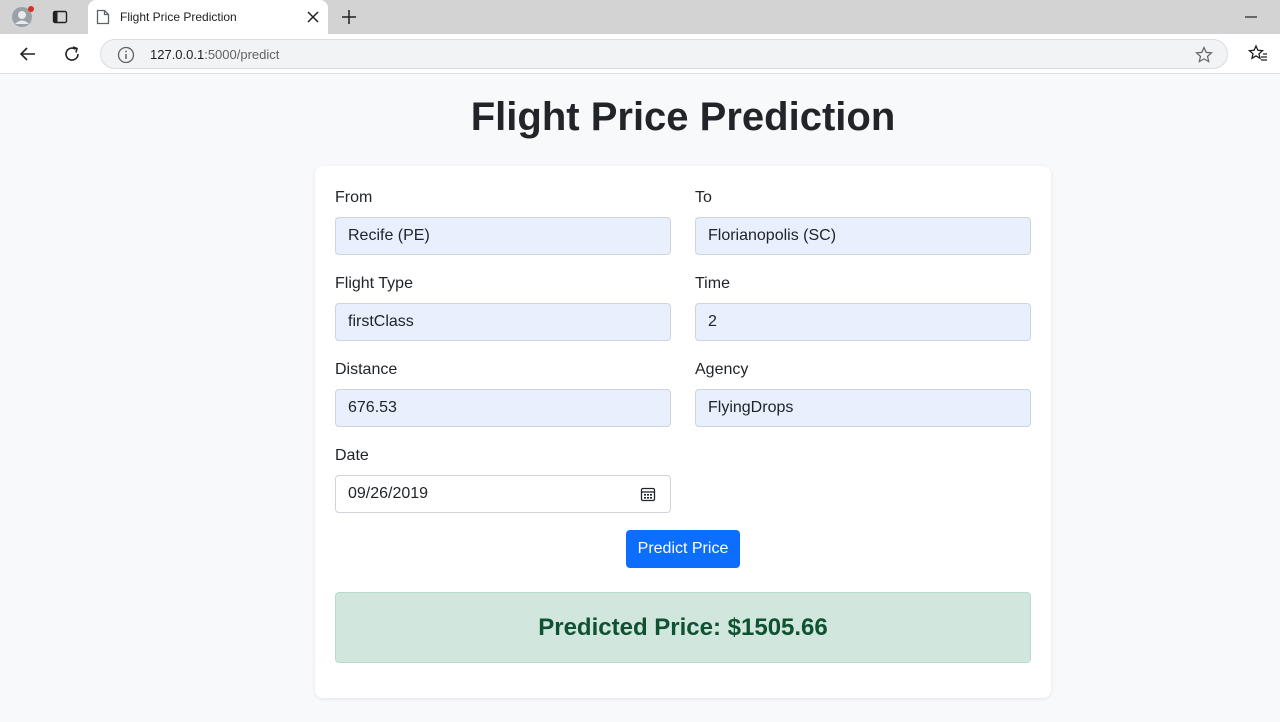 This screenshot has width=1280, height=722. Describe the element at coordinates (31, 9) in the screenshot. I see `notification-dot` at that location.